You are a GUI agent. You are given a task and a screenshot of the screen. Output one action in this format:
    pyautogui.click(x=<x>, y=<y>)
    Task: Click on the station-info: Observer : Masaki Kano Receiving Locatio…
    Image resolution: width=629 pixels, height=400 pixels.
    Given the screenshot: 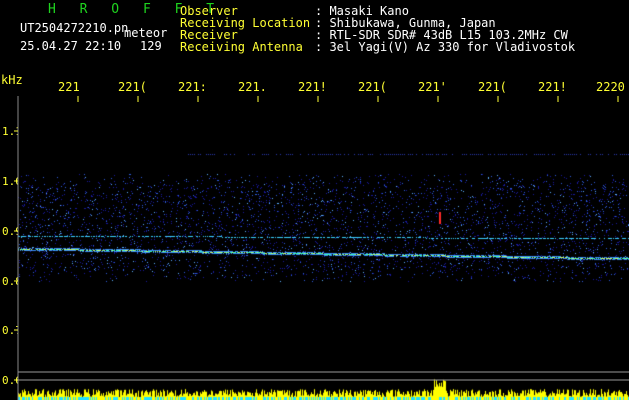 What is the action you would take?
    pyautogui.click(x=377, y=29)
    